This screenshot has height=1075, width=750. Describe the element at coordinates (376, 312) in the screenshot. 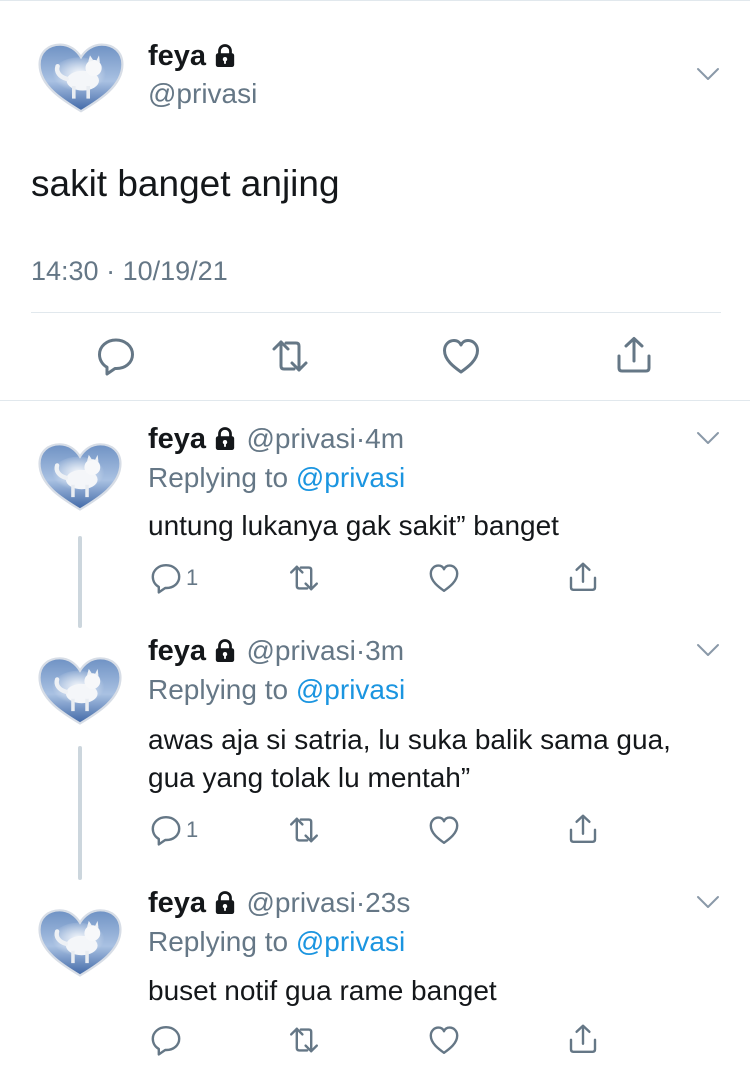

I see `main-divider` at that location.